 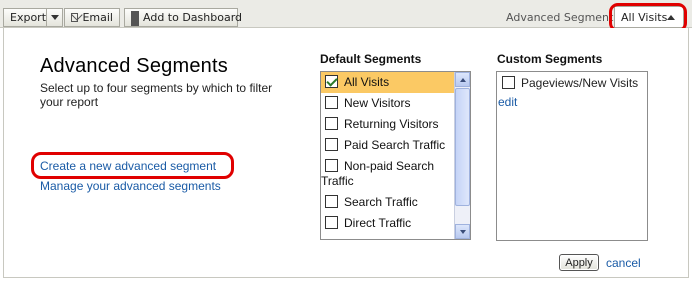 I want to click on export-label: Export, so click(x=28, y=17).